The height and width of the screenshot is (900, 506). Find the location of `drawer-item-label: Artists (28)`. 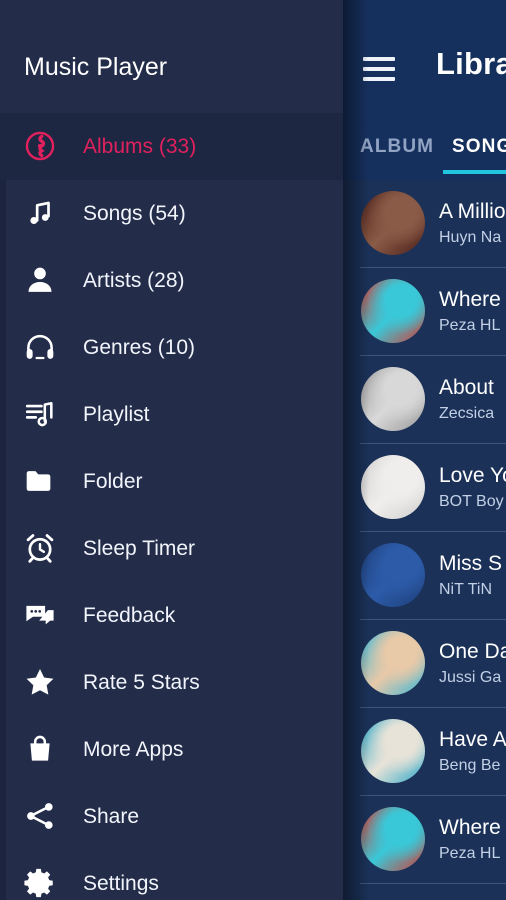

drawer-item-label: Artists (28) is located at coordinates (134, 280).